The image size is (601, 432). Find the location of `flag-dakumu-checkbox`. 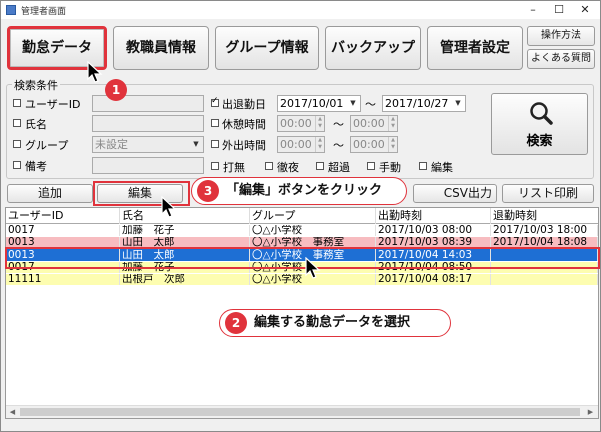

flag-dakumu-checkbox is located at coordinates (215, 166).